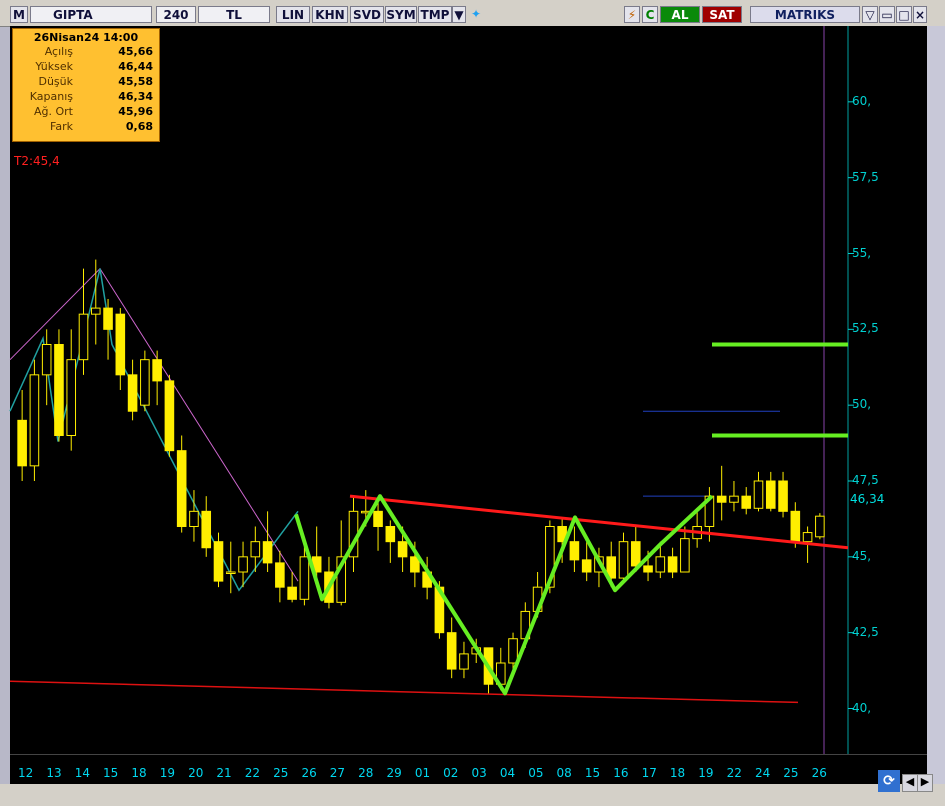 The height and width of the screenshot is (806, 945). Describe the element at coordinates (61, 126) in the screenshot. I see `info-key: Fark` at that location.